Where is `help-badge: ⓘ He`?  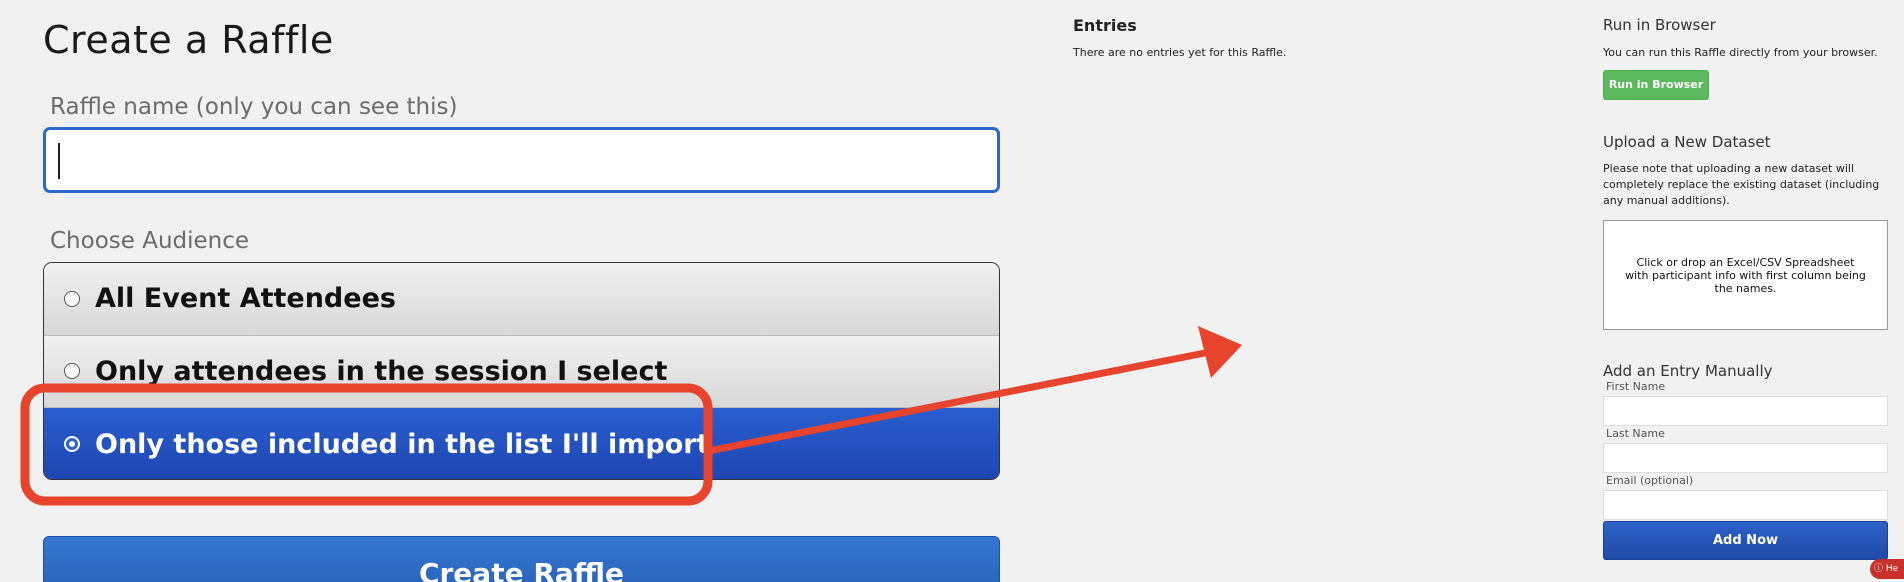
help-badge: ⓘ He is located at coordinates (1887, 569).